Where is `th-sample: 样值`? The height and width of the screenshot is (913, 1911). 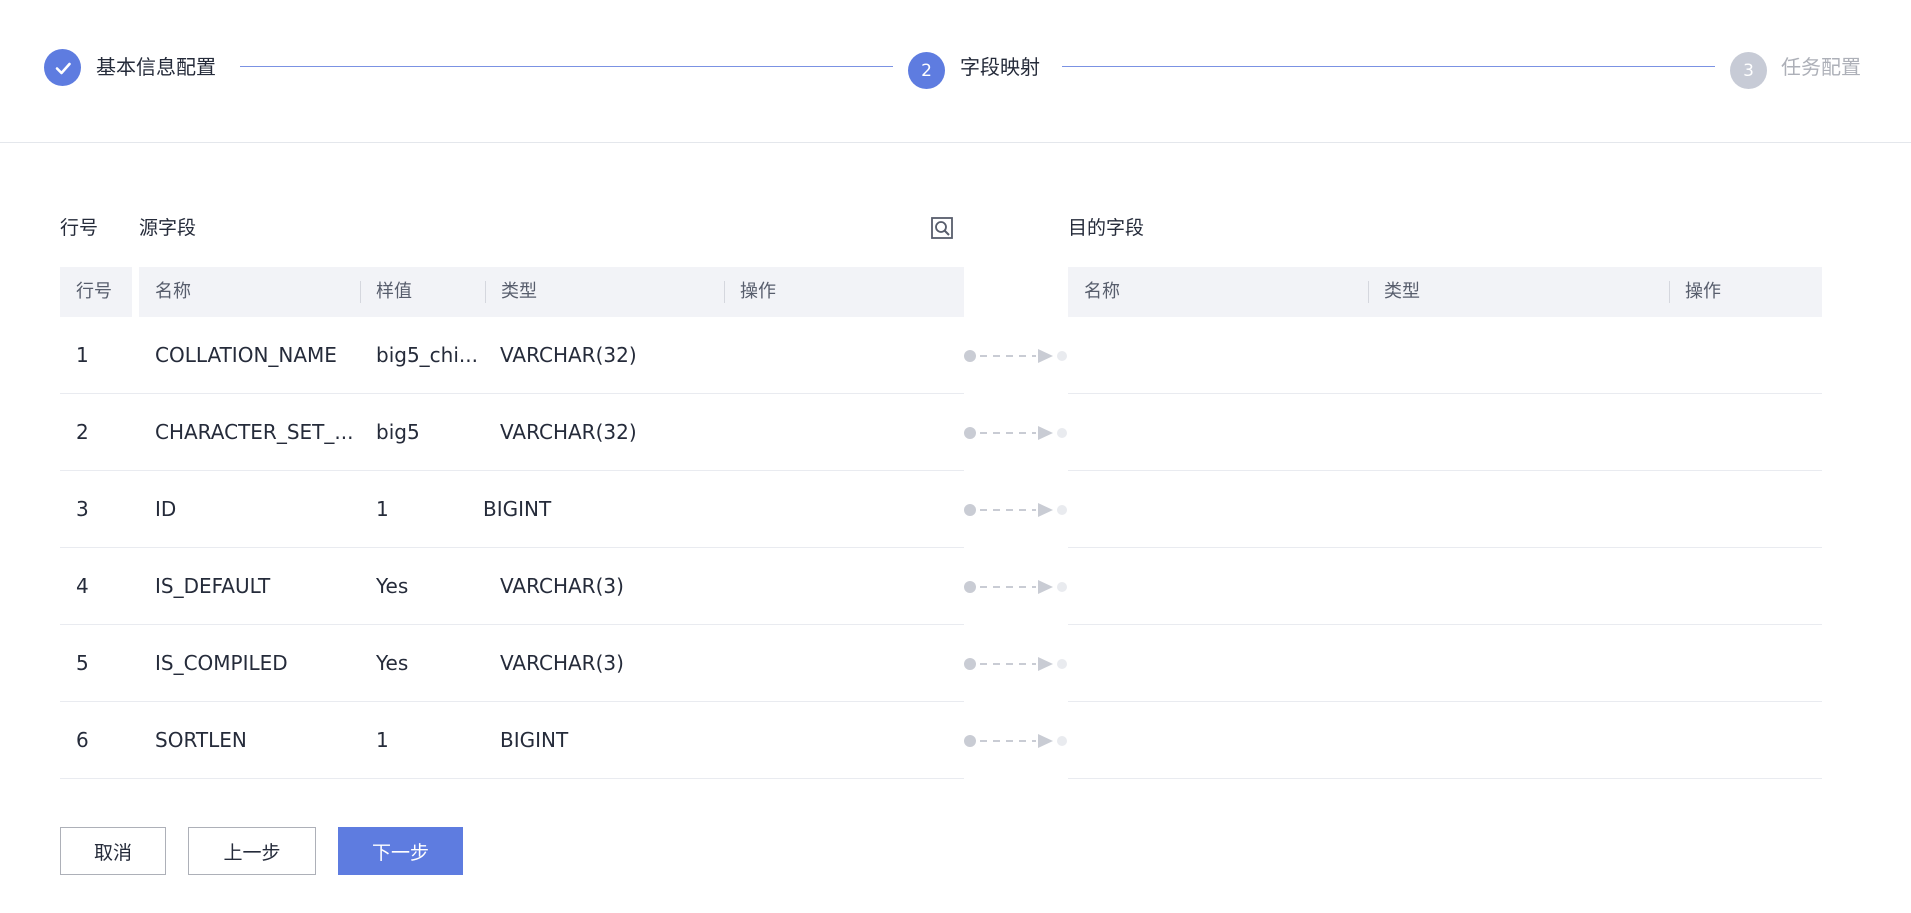 th-sample: 样值 is located at coordinates (394, 291).